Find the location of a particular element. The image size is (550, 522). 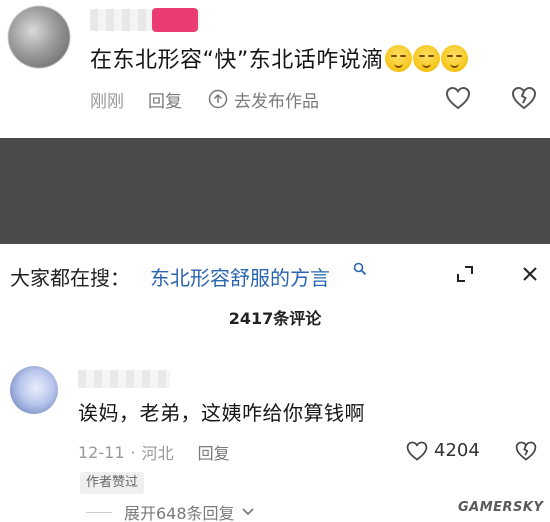

author-liked-badge: 作者赞过 is located at coordinates (112, 483).